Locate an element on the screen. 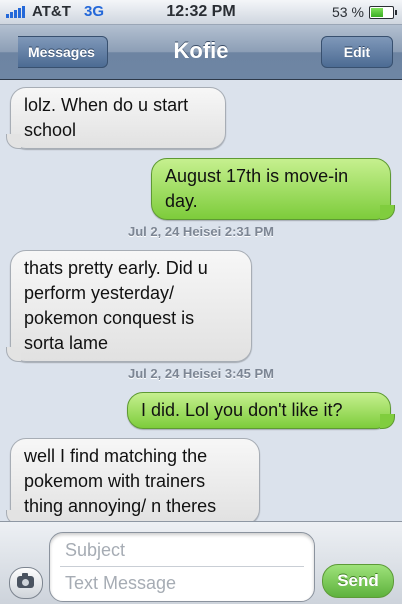  battery-percentage: 53 % is located at coordinates (348, 12).